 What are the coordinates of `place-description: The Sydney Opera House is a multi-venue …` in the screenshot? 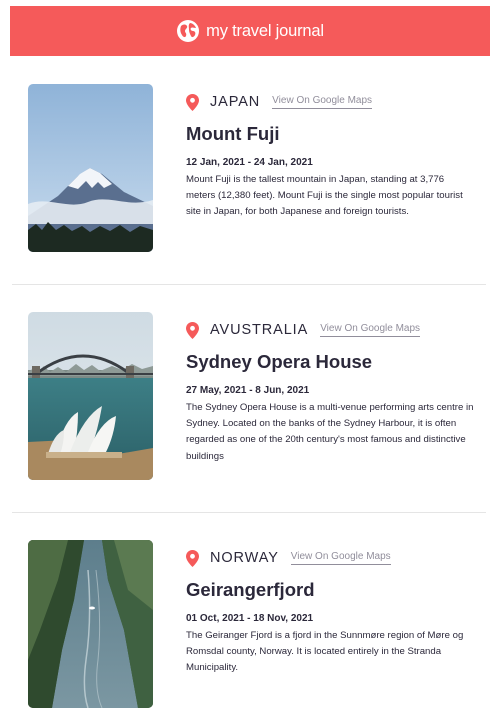 It's located at (330, 432).